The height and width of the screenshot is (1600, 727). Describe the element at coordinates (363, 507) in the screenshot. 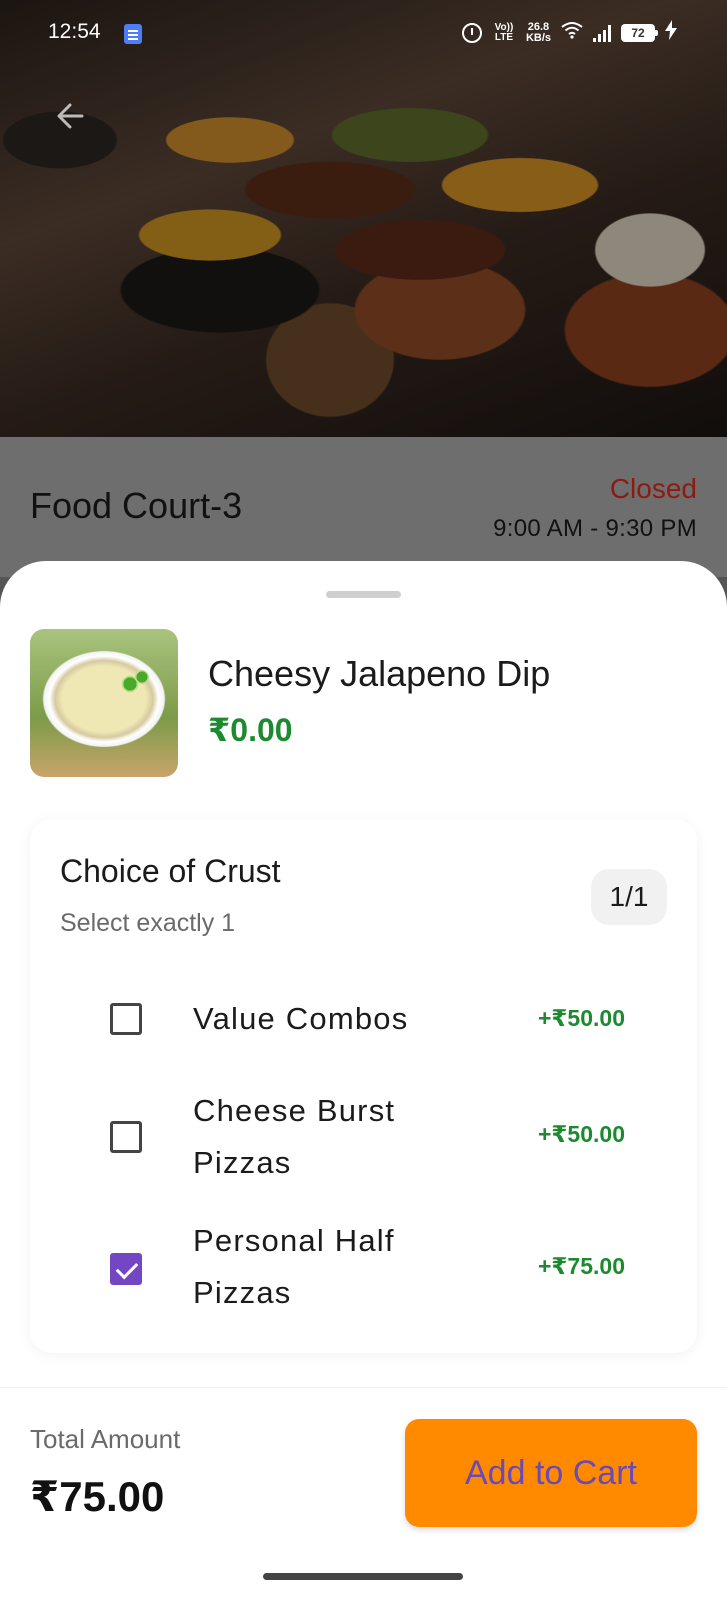

I see `venue-info-bar: Food Court-3 Closed 9:00 AM - 9:30 PM` at that location.